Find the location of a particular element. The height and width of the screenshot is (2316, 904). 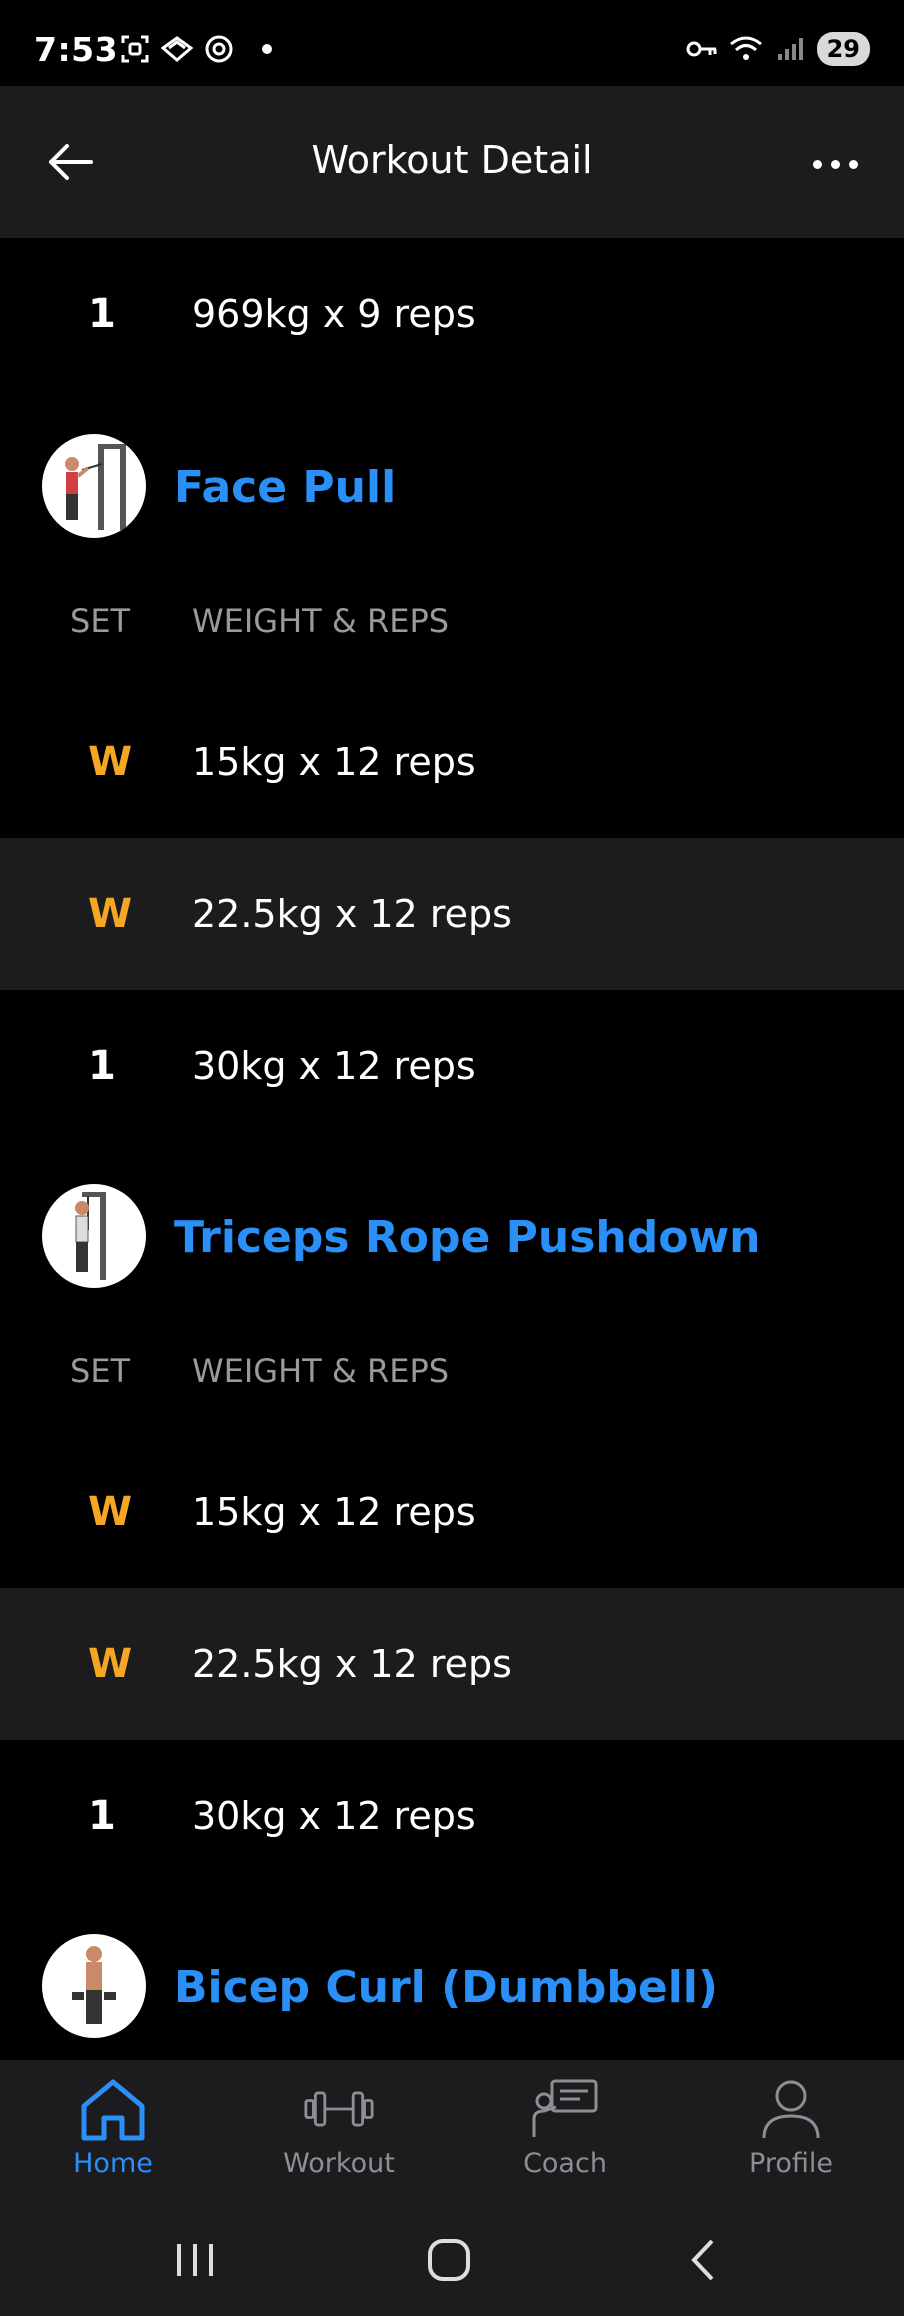

vpn-key-icon is located at coordinates (702, 49).